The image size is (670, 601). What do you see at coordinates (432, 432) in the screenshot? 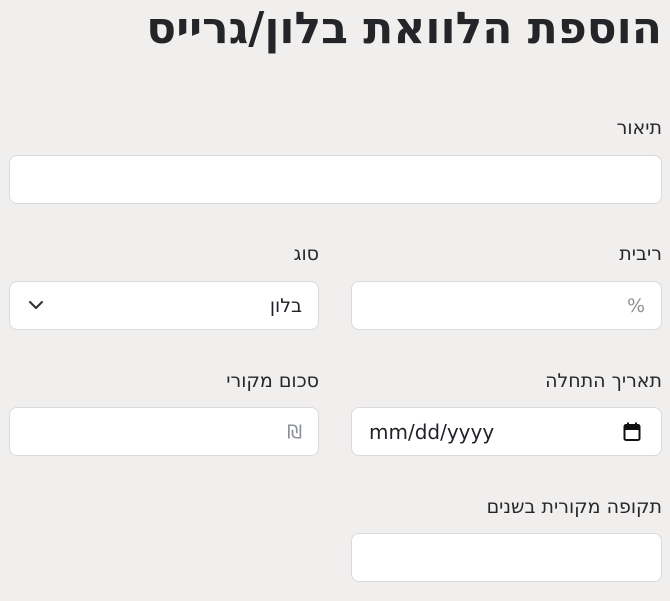
I see `start-date-value: mm/dd/yyyy` at bounding box center [432, 432].